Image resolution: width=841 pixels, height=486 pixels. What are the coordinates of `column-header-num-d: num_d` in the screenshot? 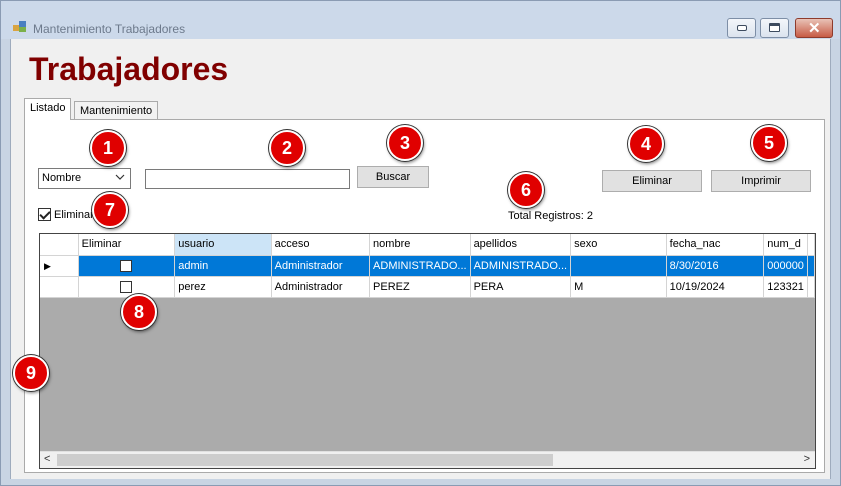 It's located at (785, 245).